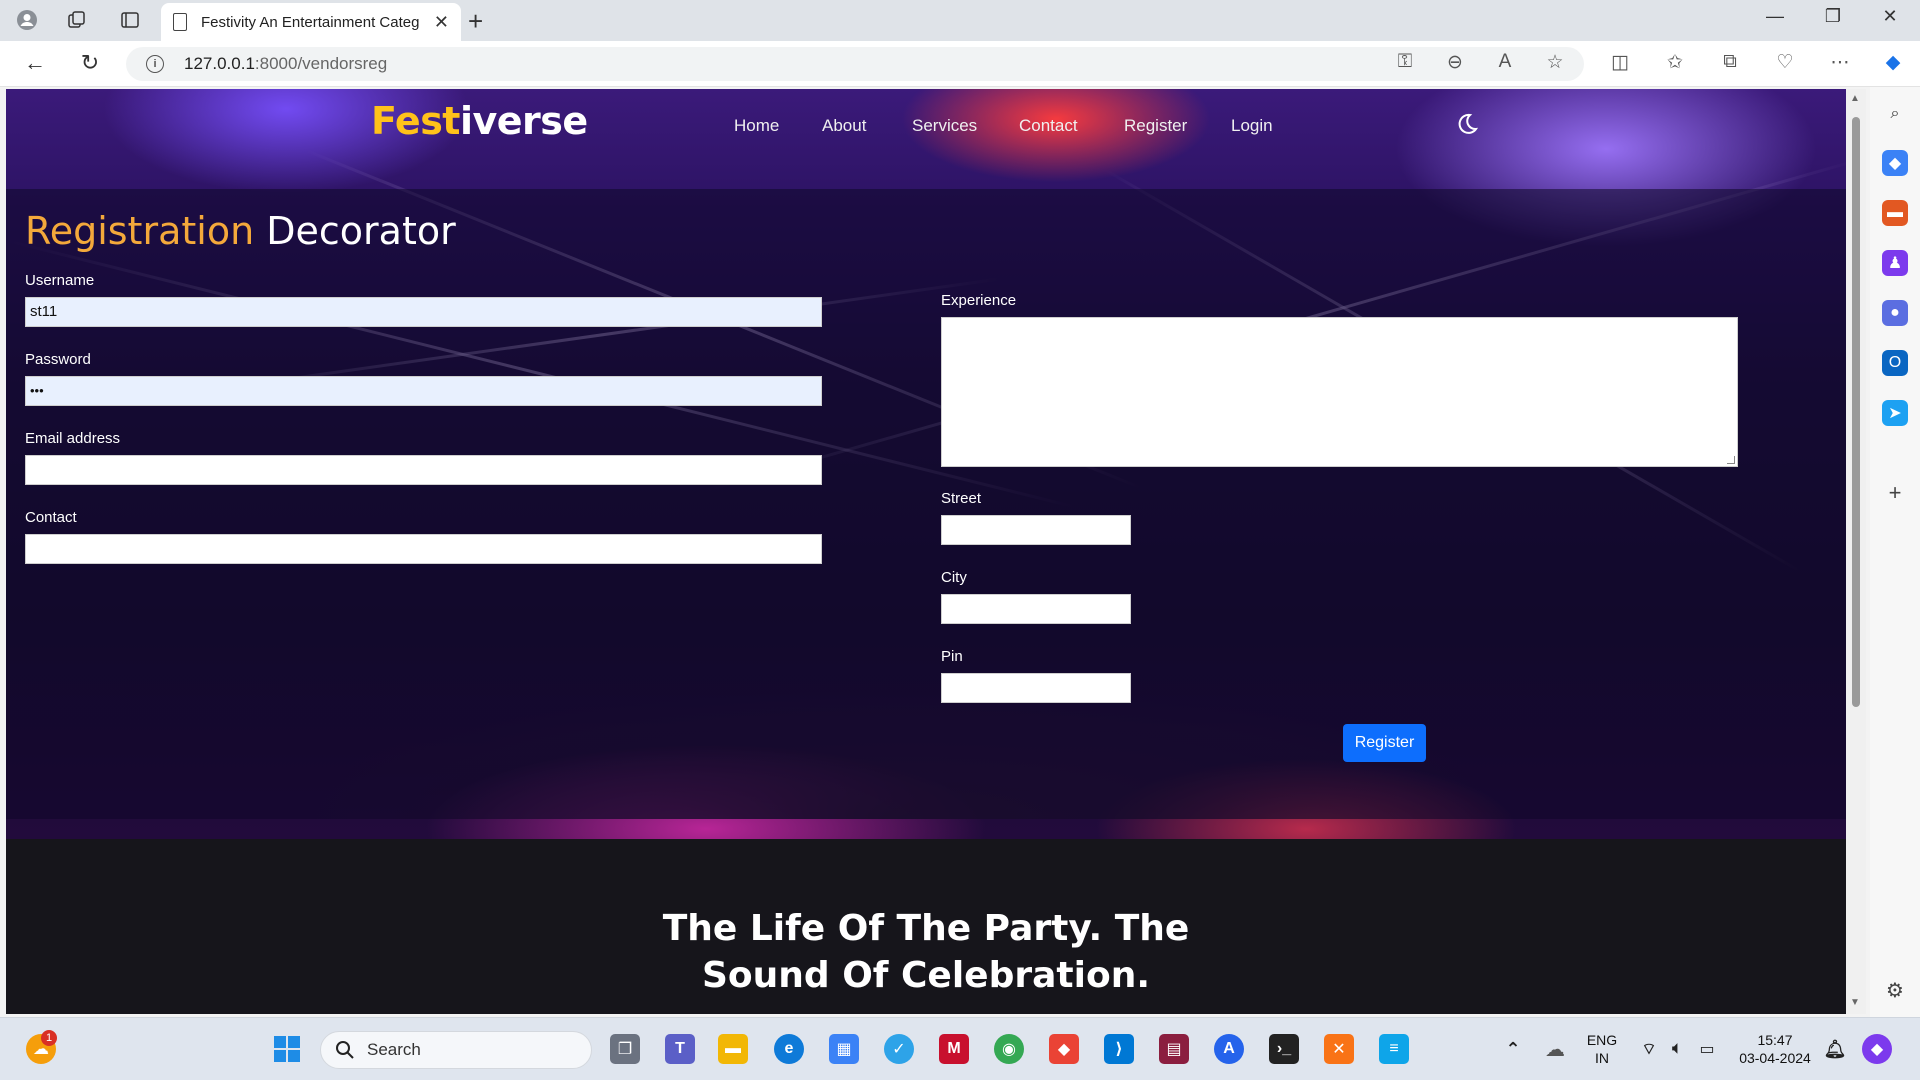 This screenshot has height=1080, width=1920. Describe the element at coordinates (625, 1049) in the screenshot. I see `task-view-icon: ❐` at that location.